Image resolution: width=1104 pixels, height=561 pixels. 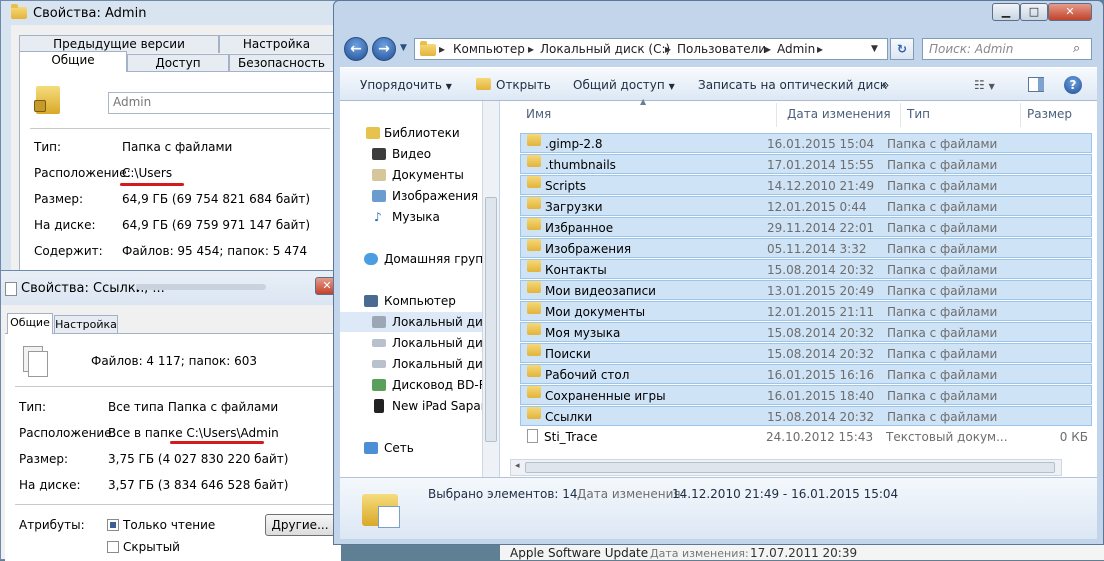 I want to click on file-name: Контакты, so click(x=576, y=270).